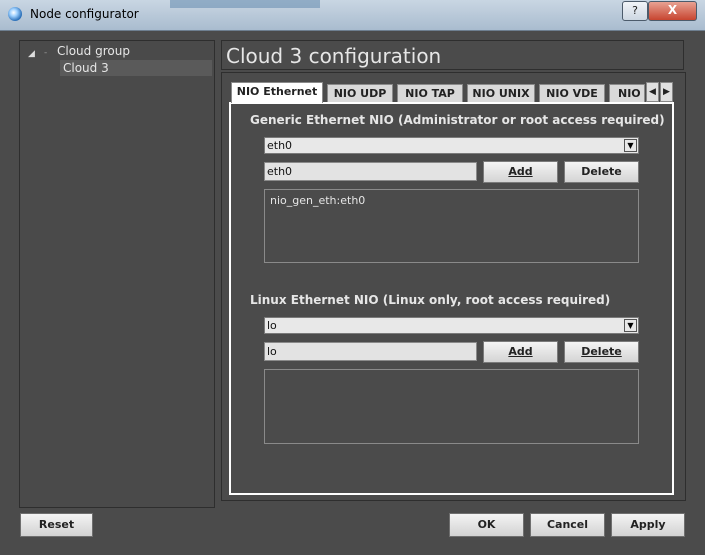  Describe the element at coordinates (451, 145) in the screenshot. I see `generic-interface-select: eth0 ▼` at that location.